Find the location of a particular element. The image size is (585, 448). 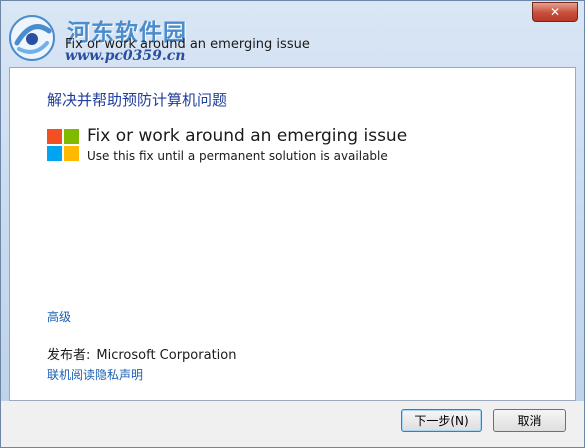

cancel-button: 取消 is located at coordinates (529, 420).